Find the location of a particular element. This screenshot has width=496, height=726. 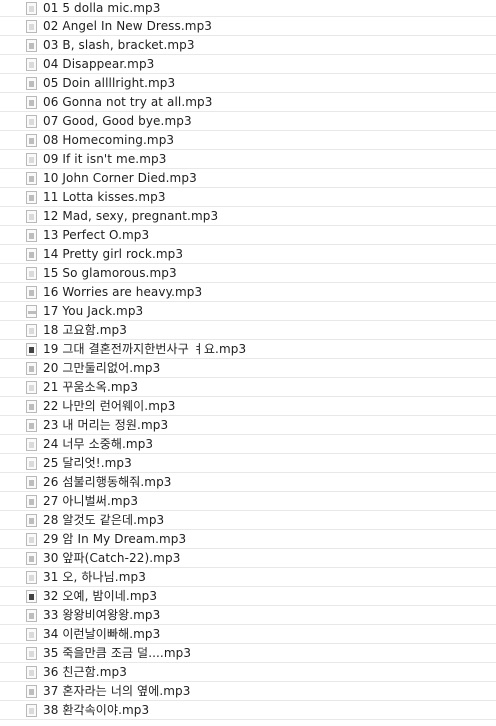

file-name: 11 Lotta kisses.mp3 is located at coordinates (104, 196).